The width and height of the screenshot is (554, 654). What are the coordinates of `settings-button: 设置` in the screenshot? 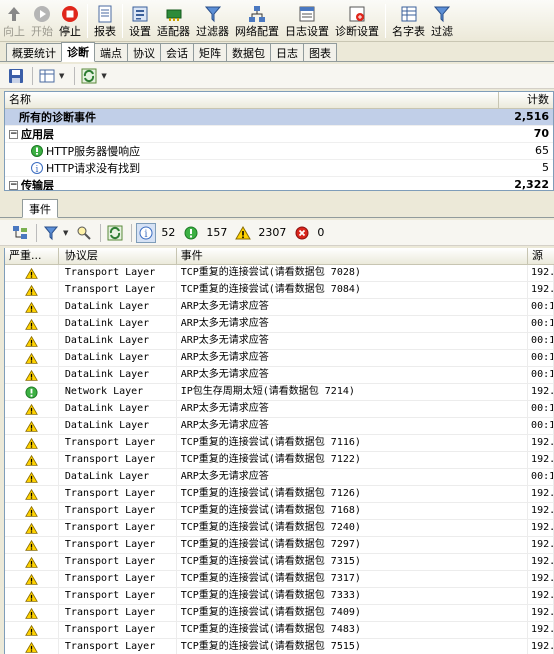 It's located at (140, 21).